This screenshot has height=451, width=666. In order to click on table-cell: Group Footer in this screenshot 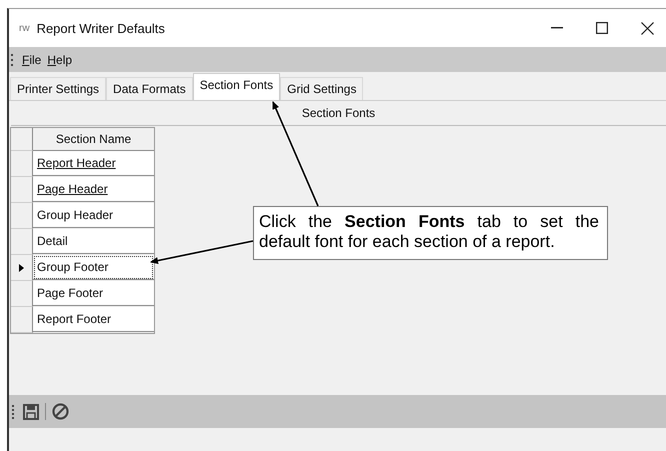, I will do `click(93, 267)`.